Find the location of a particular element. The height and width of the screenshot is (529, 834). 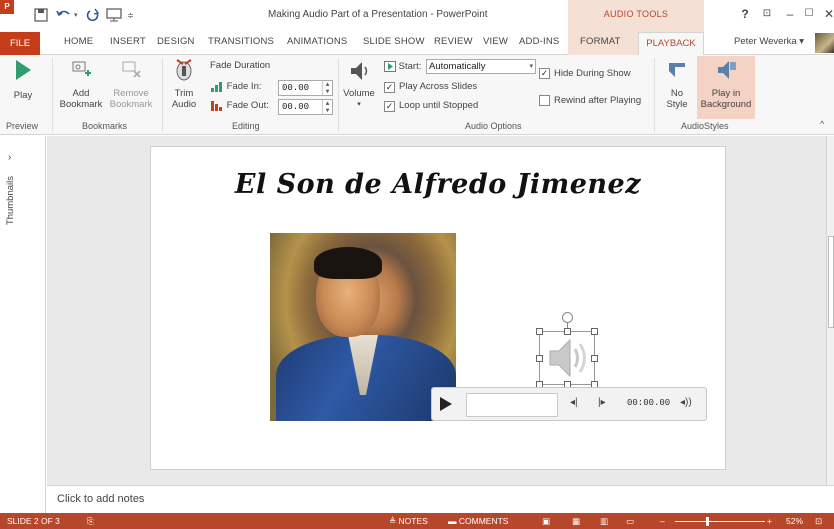

notes-pane: Click to add notes is located at coordinates (440, 499).